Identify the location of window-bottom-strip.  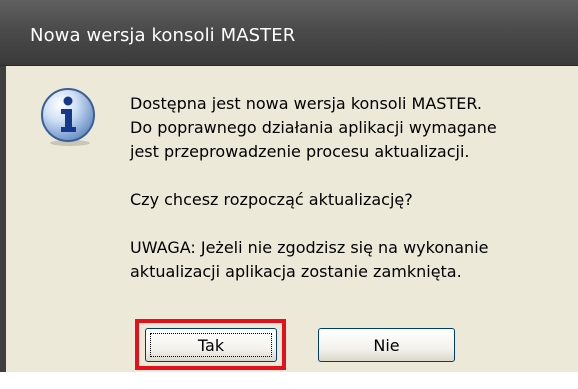
(289, 380).